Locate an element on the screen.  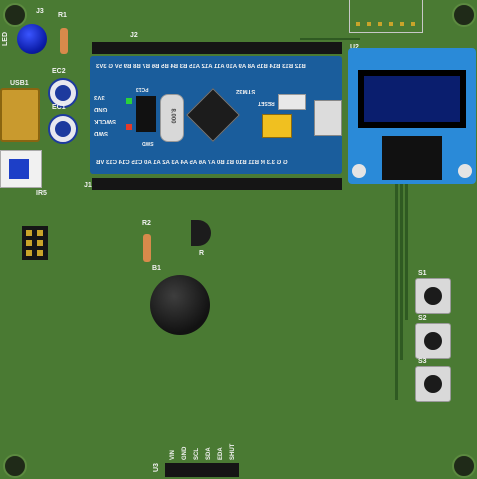
header-j1 is located at coordinates (217, 184).